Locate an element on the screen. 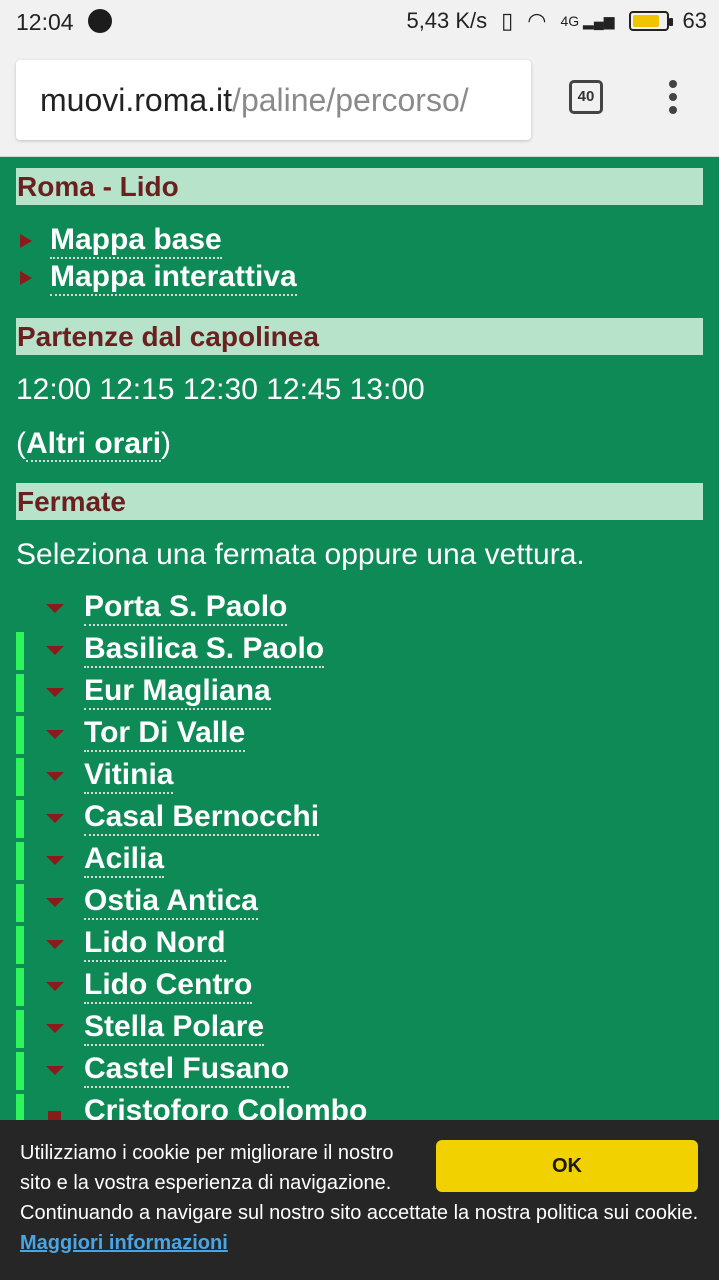 The width and height of the screenshot is (719, 1280). stops-header: Fermate is located at coordinates (359, 501).